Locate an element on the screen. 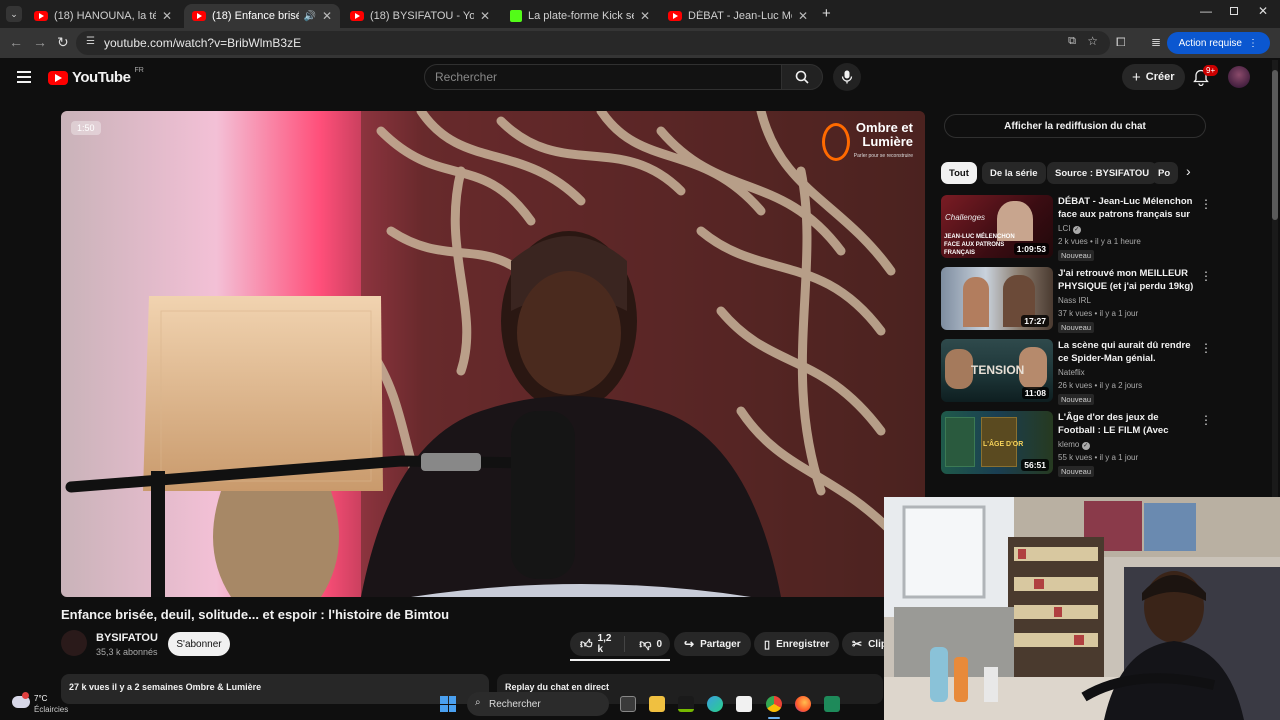 This screenshot has width=1280, height=720. browser-tab-hanouna: (18) HANOUNA, la télé français ✕ is located at coordinates (103, 16).